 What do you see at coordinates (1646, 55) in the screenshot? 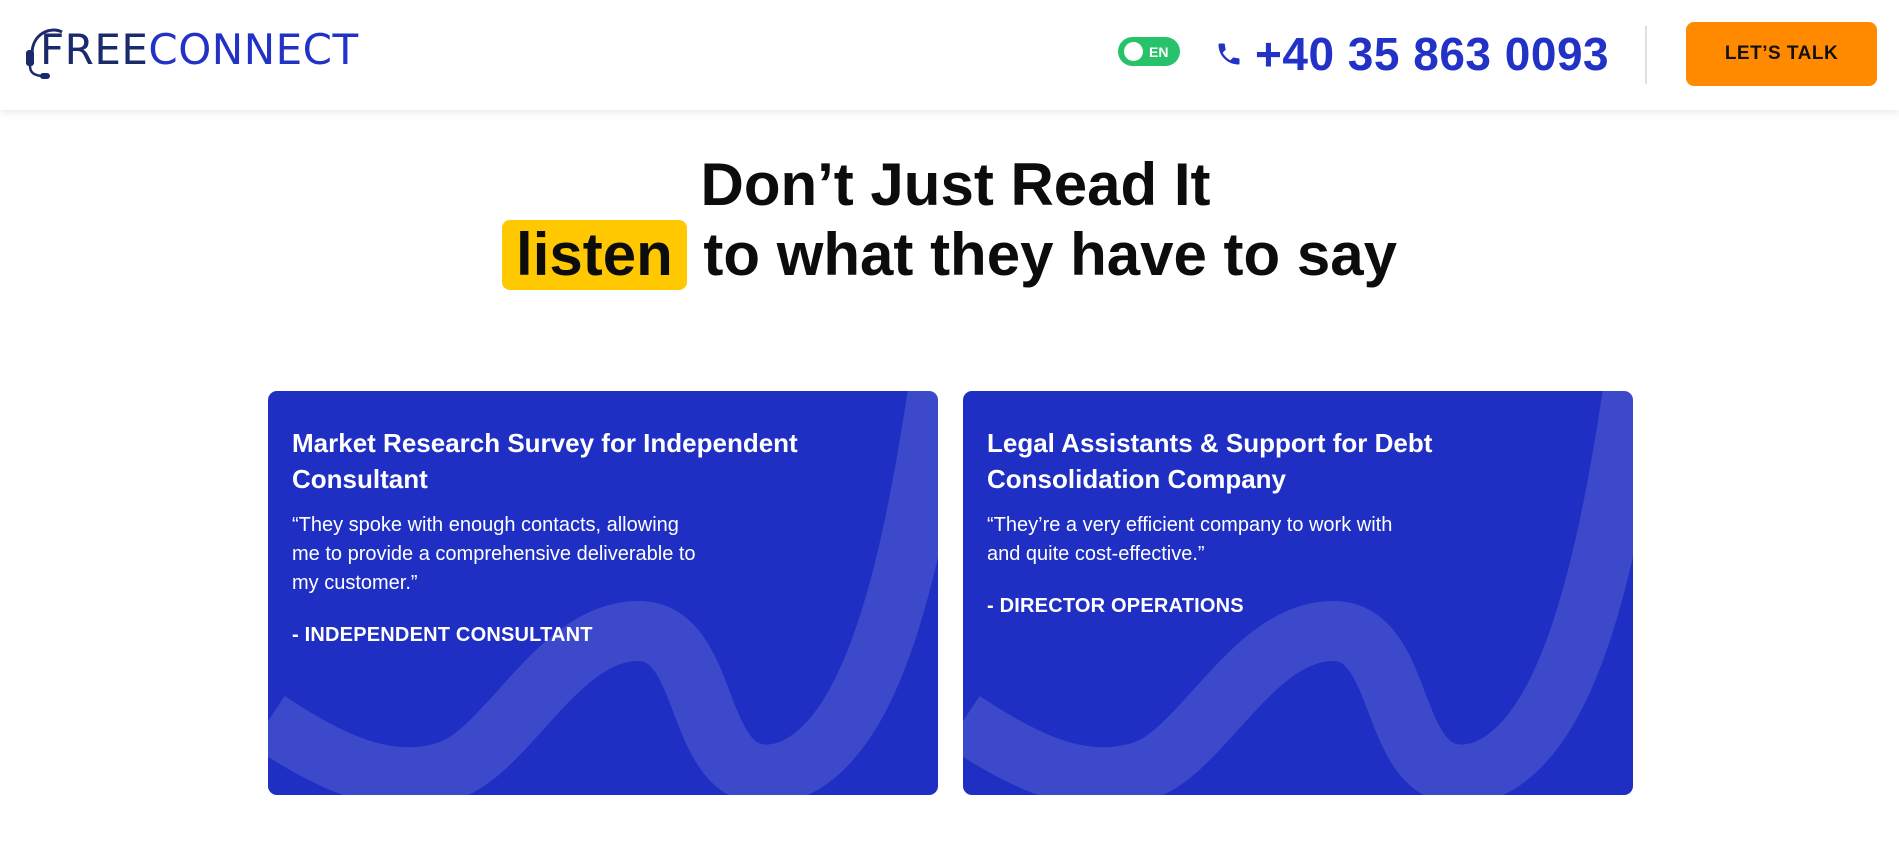
I see `header-divider` at bounding box center [1646, 55].